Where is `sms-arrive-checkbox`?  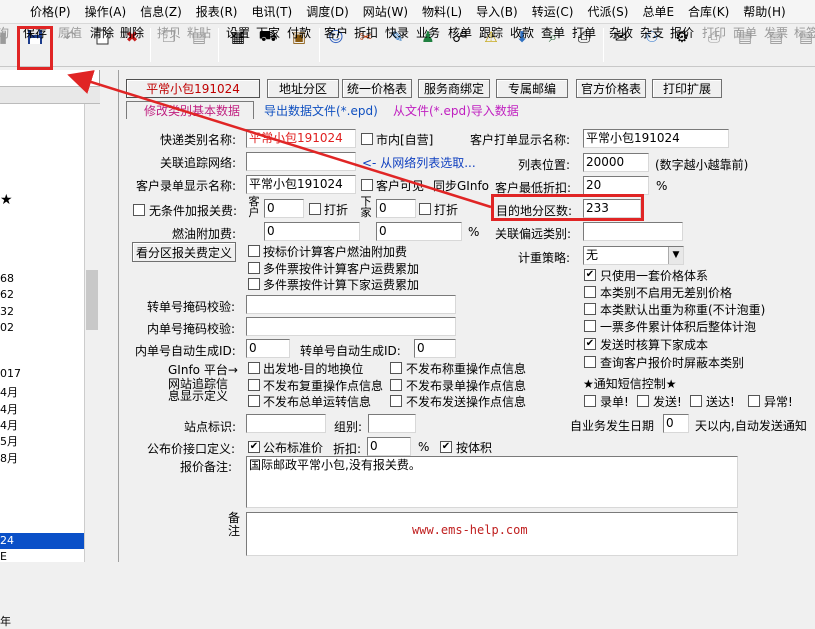 sms-arrive-checkbox is located at coordinates (696, 401).